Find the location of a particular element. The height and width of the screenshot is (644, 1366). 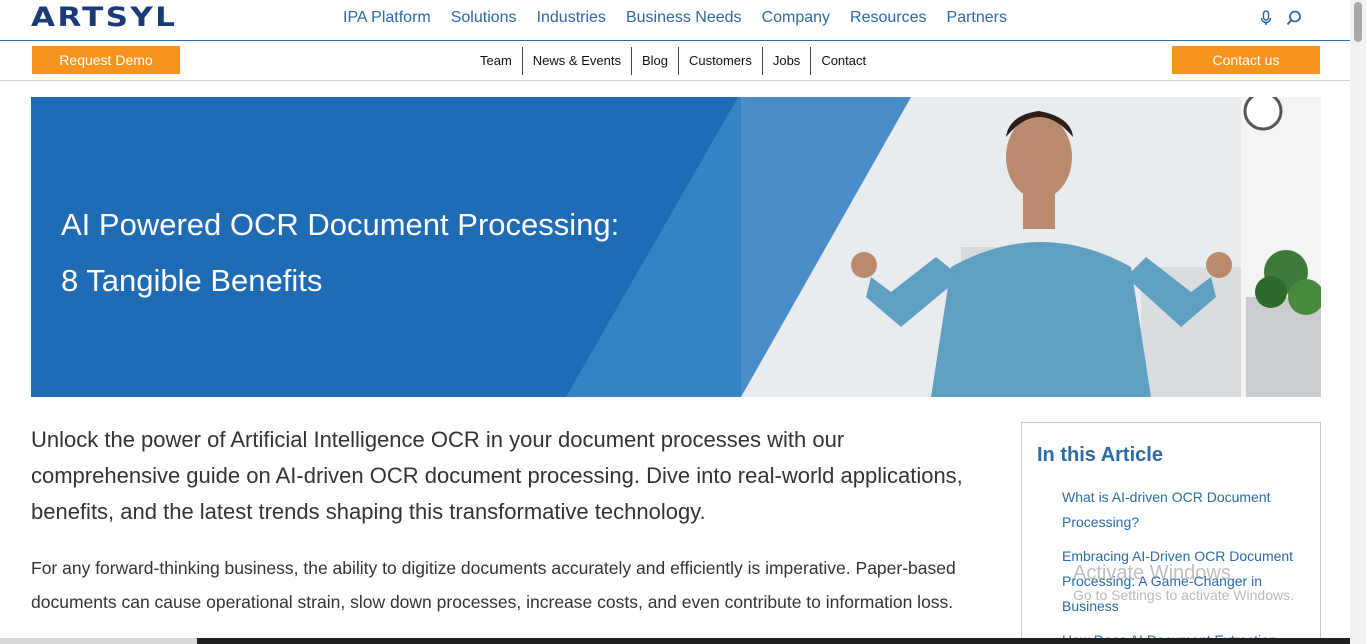

nav-ipa-platform: IPA Platform is located at coordinates (387, 18).